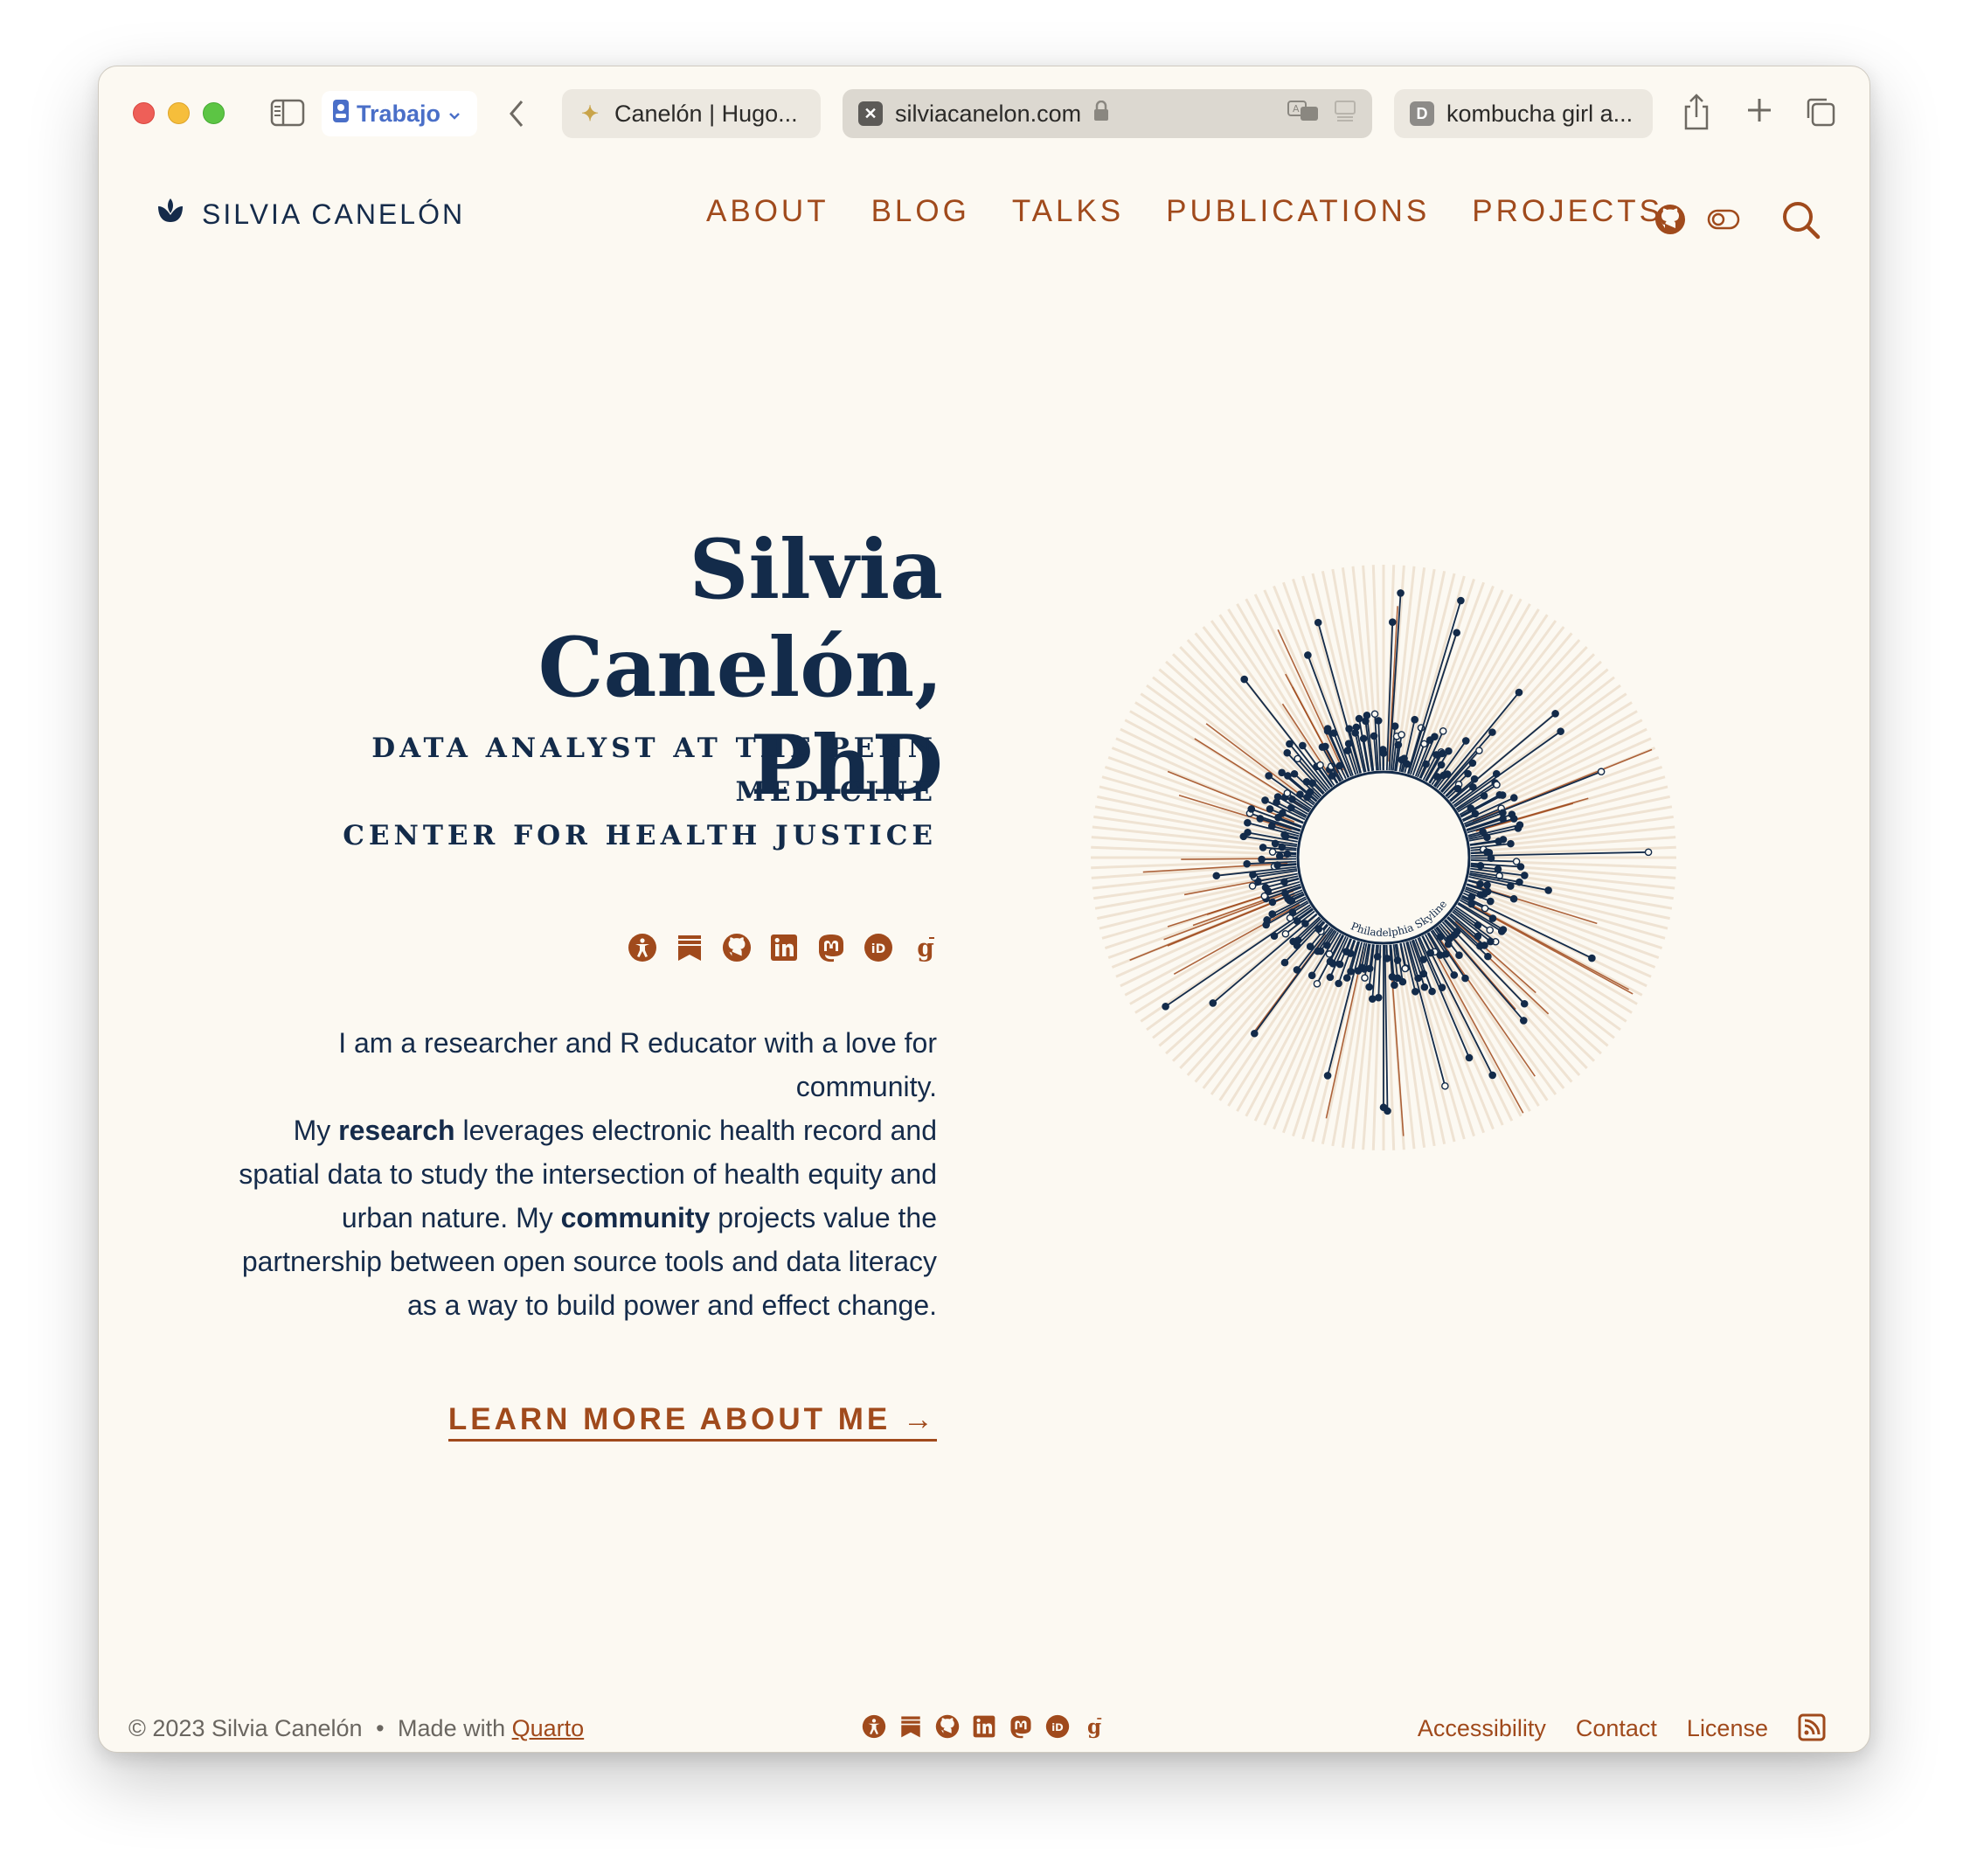 The image size is (1963, 1876). I want to click on reader-icon, so click(1345, 114).